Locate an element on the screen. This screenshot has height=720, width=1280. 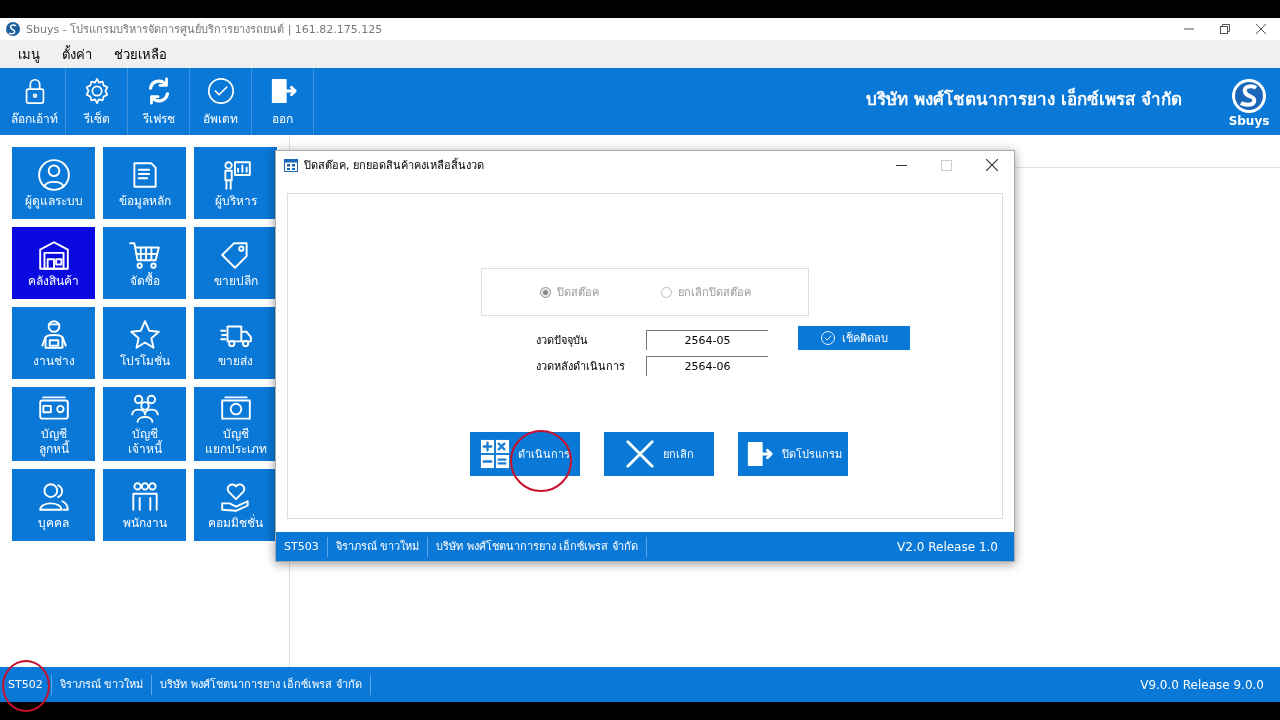
restore-icon is located at coordinates (1225, 29).